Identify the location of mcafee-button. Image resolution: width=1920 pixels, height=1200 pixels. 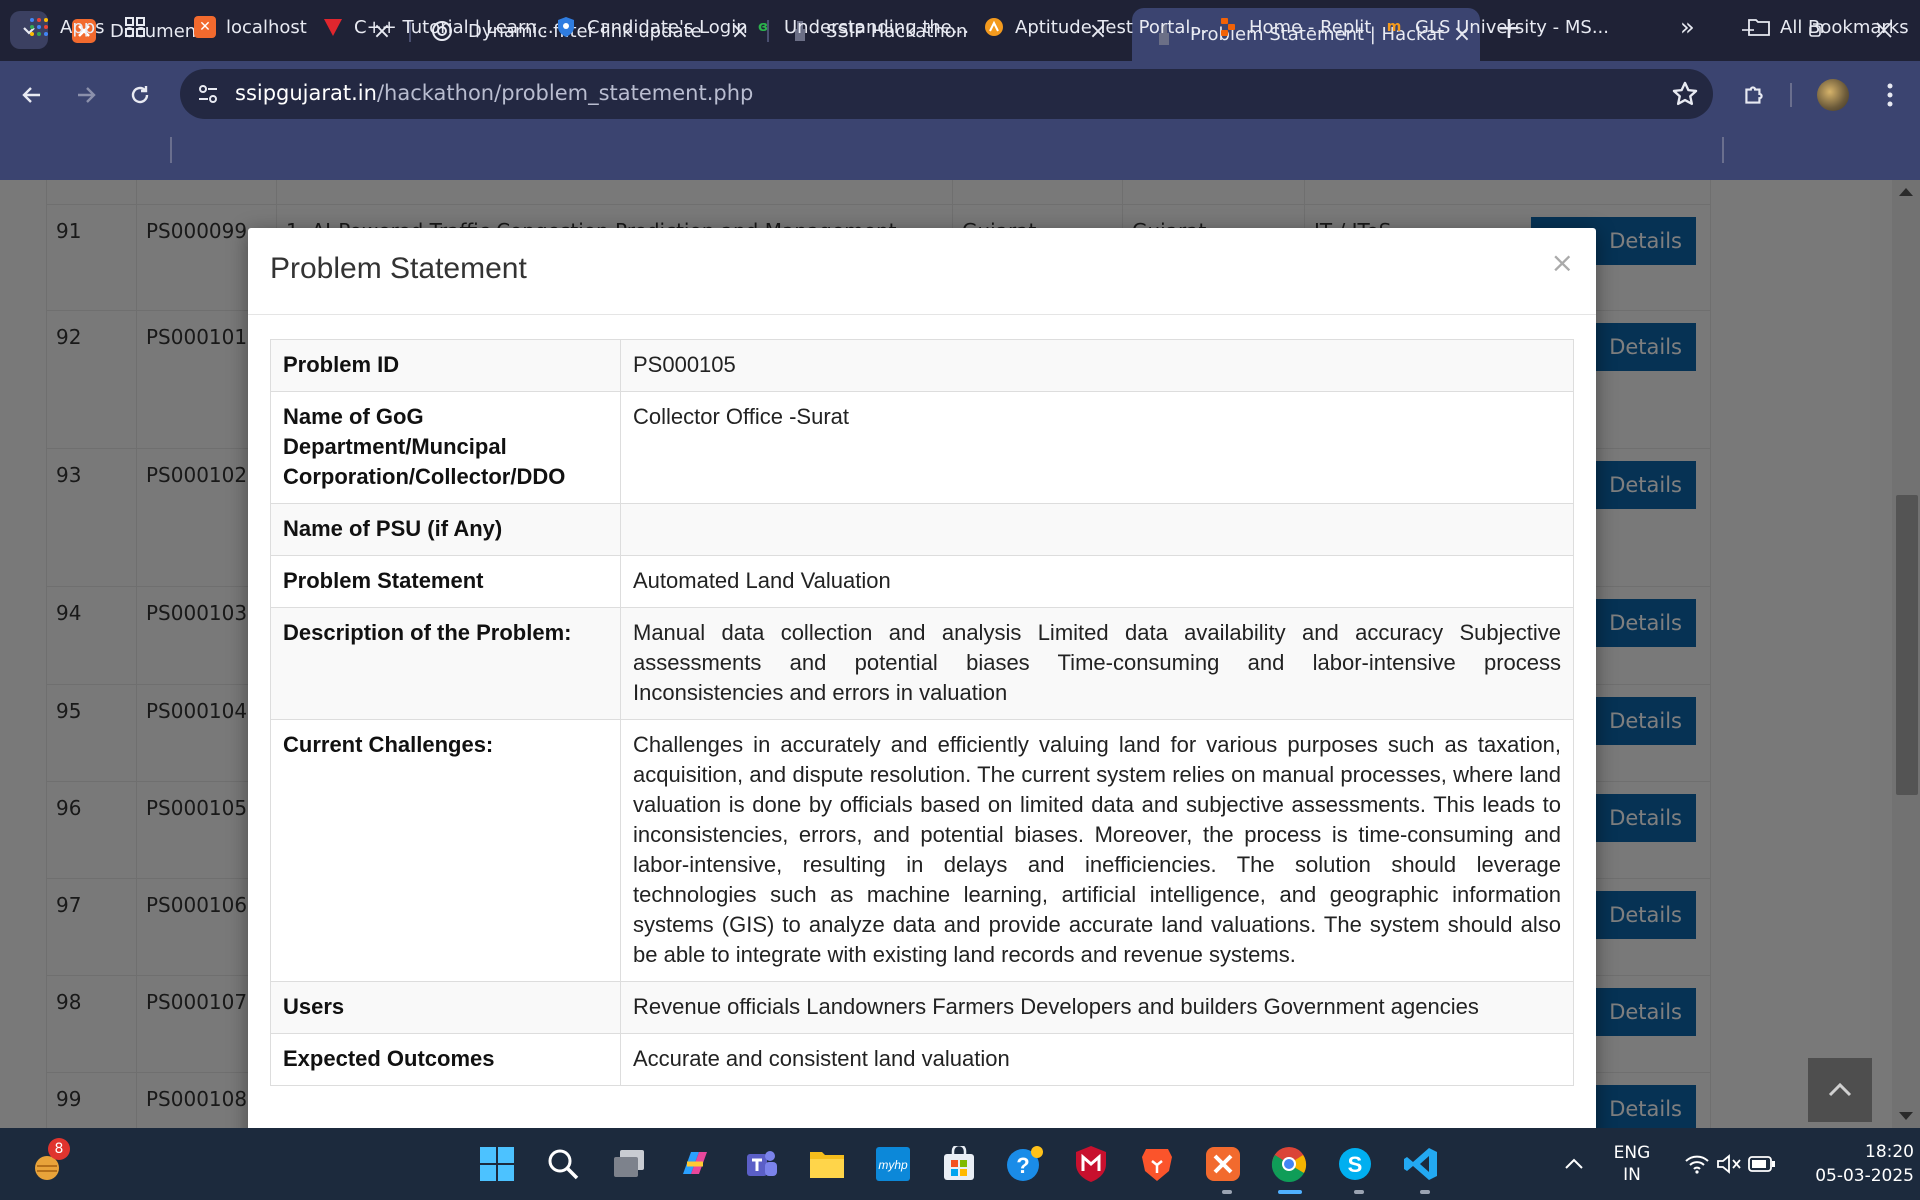
(1091, 1164).